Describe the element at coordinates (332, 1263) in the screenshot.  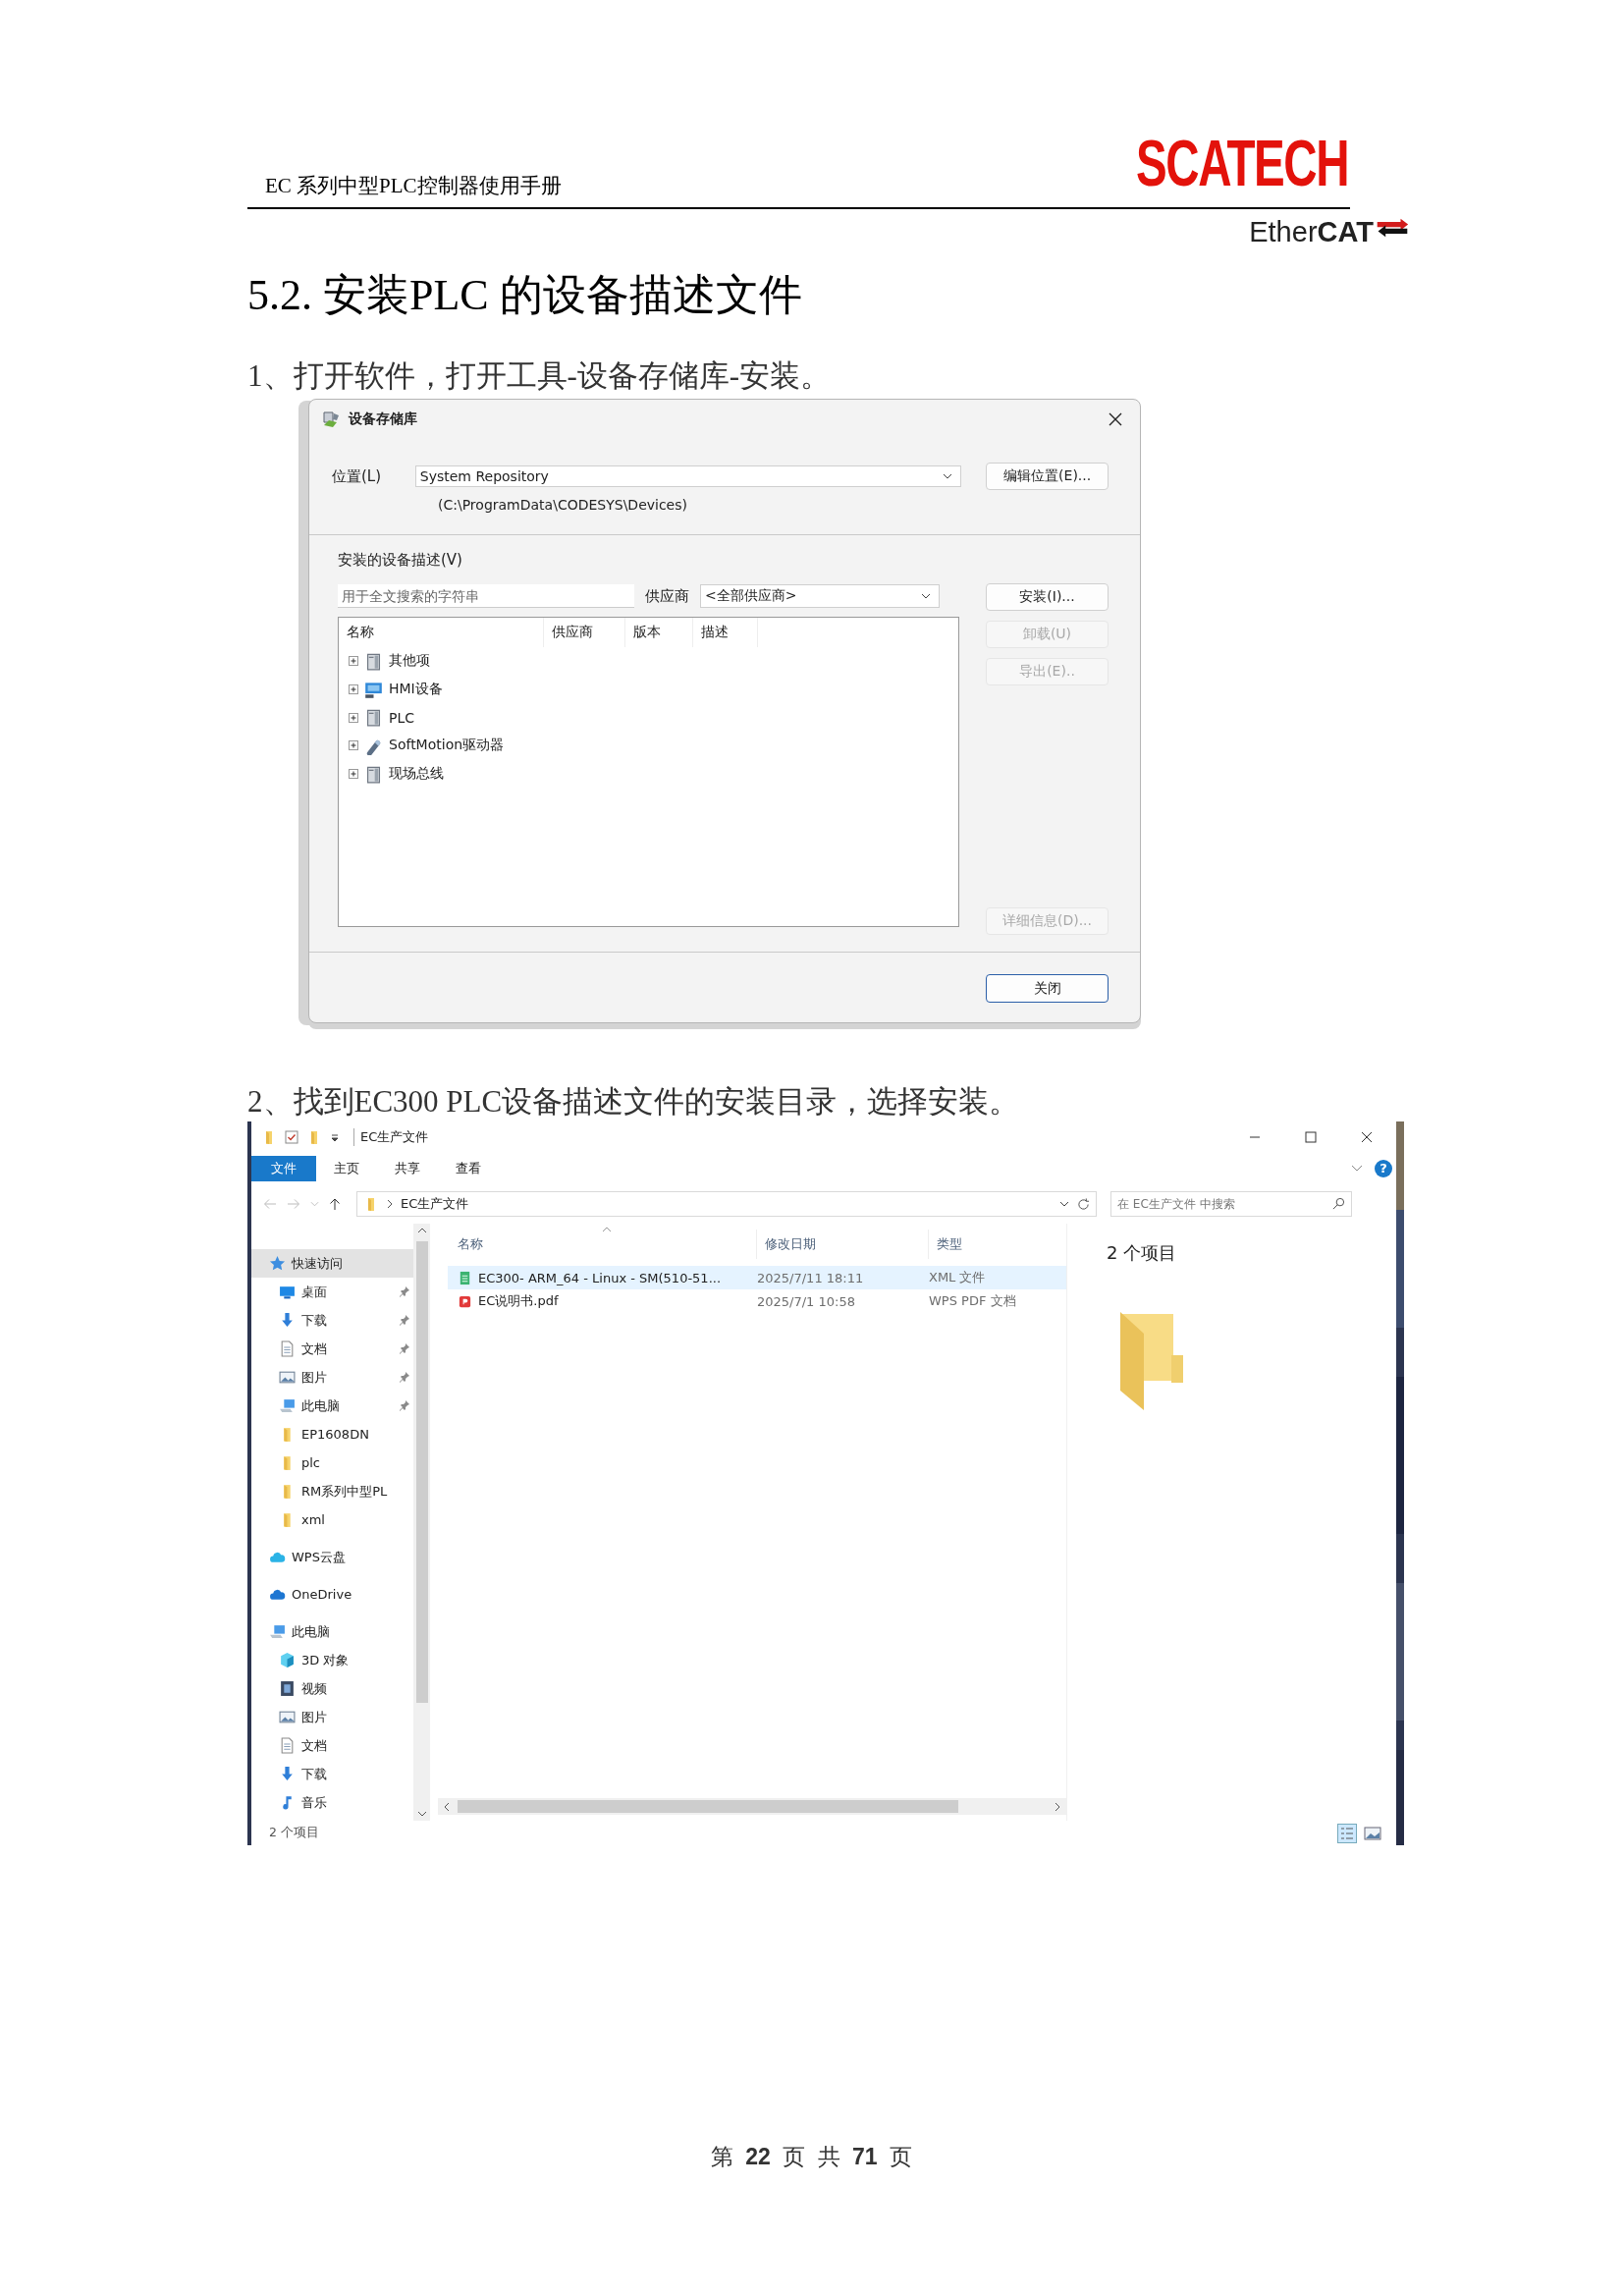
I see `nav-item: 快速访问` at that location.